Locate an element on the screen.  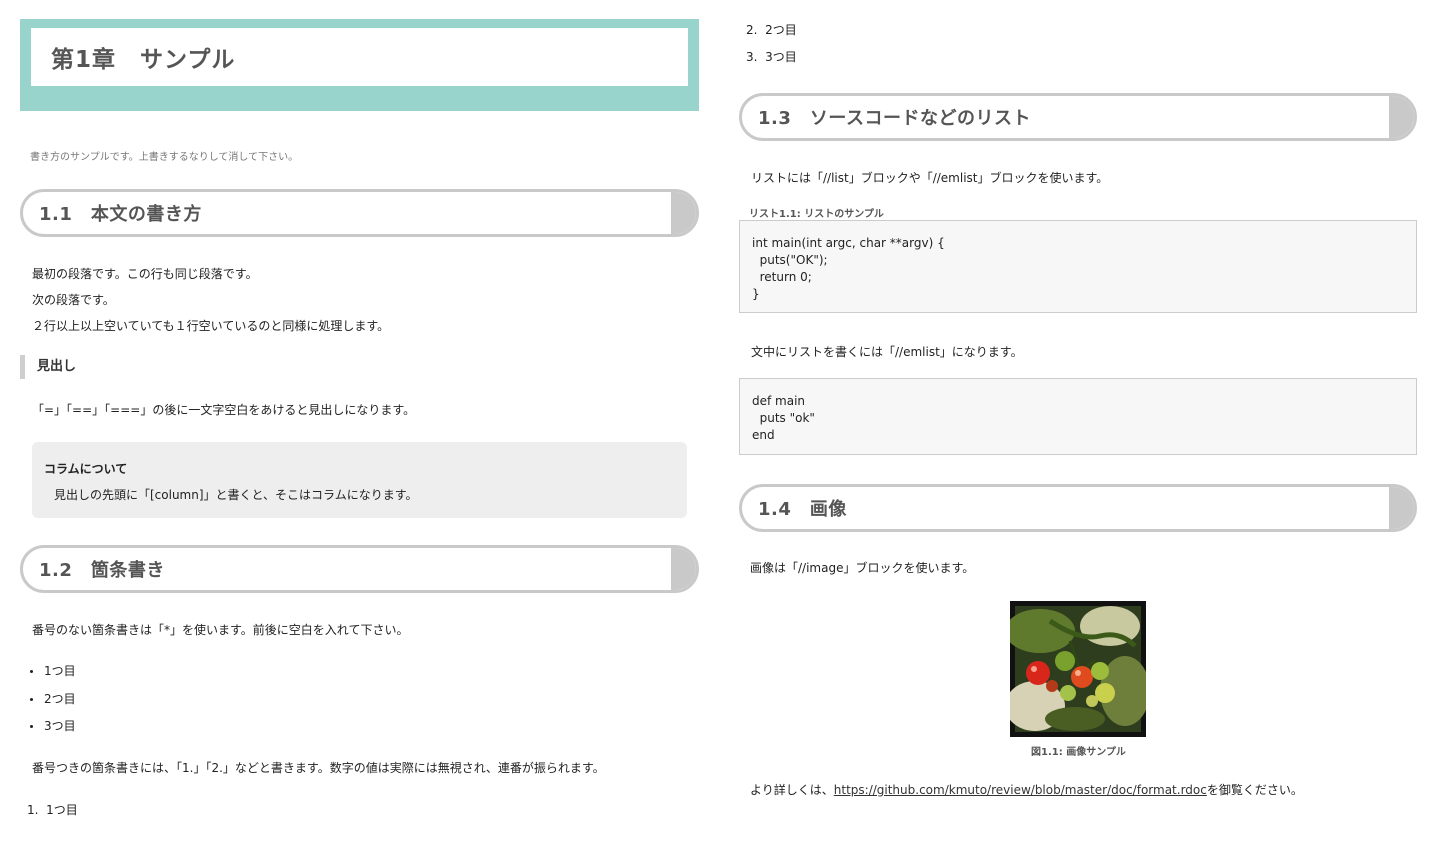
paragraph: 番号のない箇条書きは「*」を使います。前後に空白を入れて下さい。 is located at coordinates (220, 630).